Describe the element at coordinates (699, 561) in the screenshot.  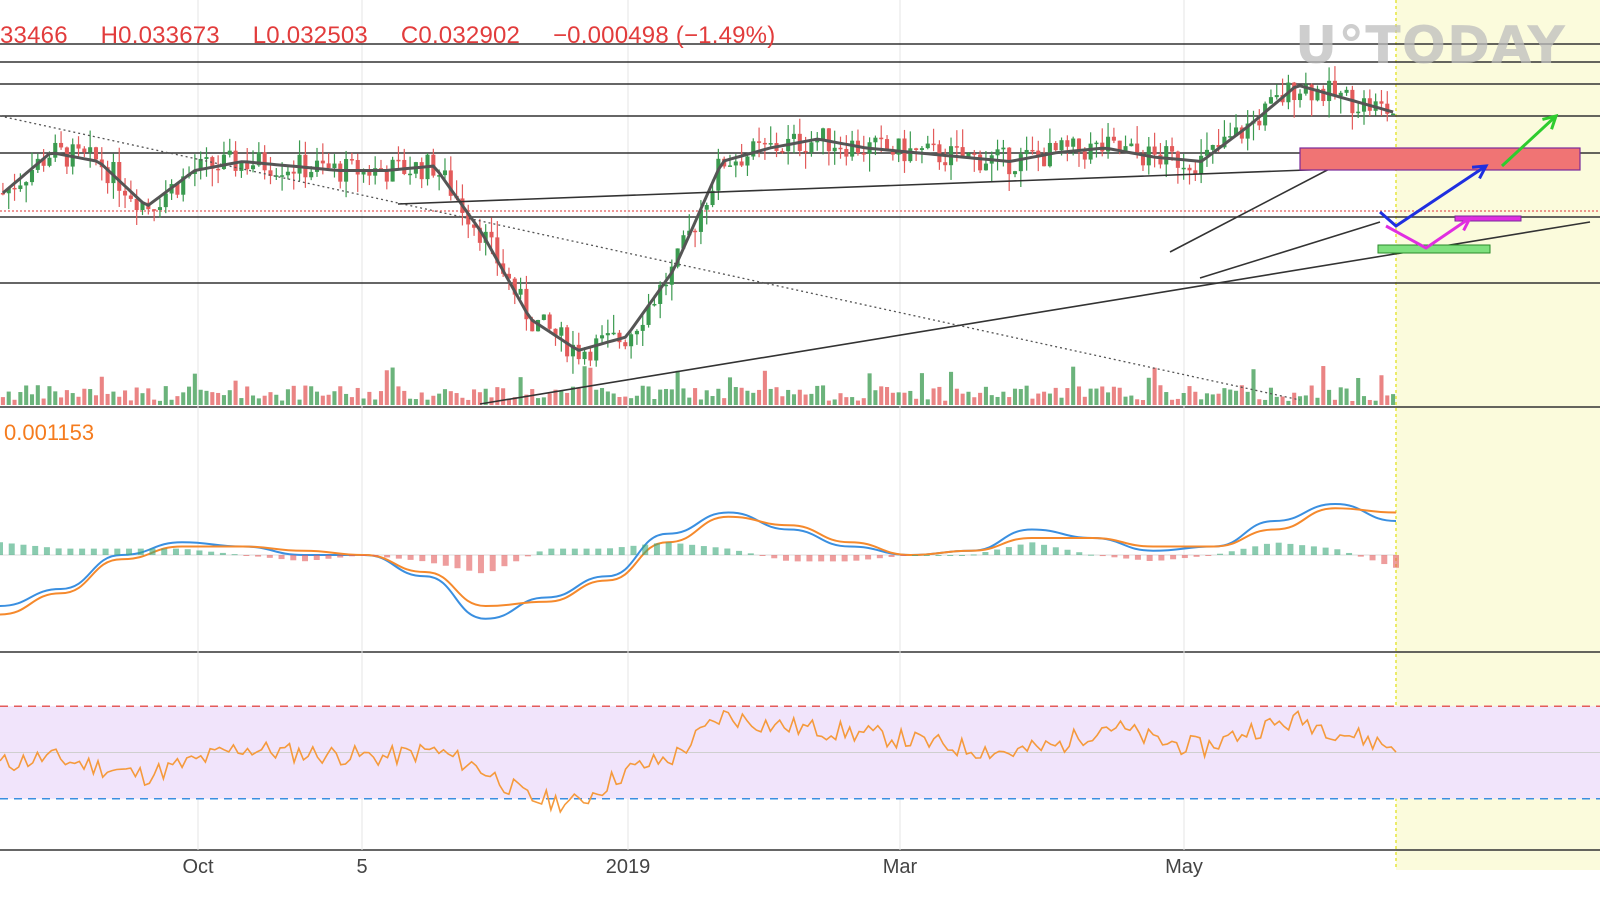
I see `macd-panel` at that location.